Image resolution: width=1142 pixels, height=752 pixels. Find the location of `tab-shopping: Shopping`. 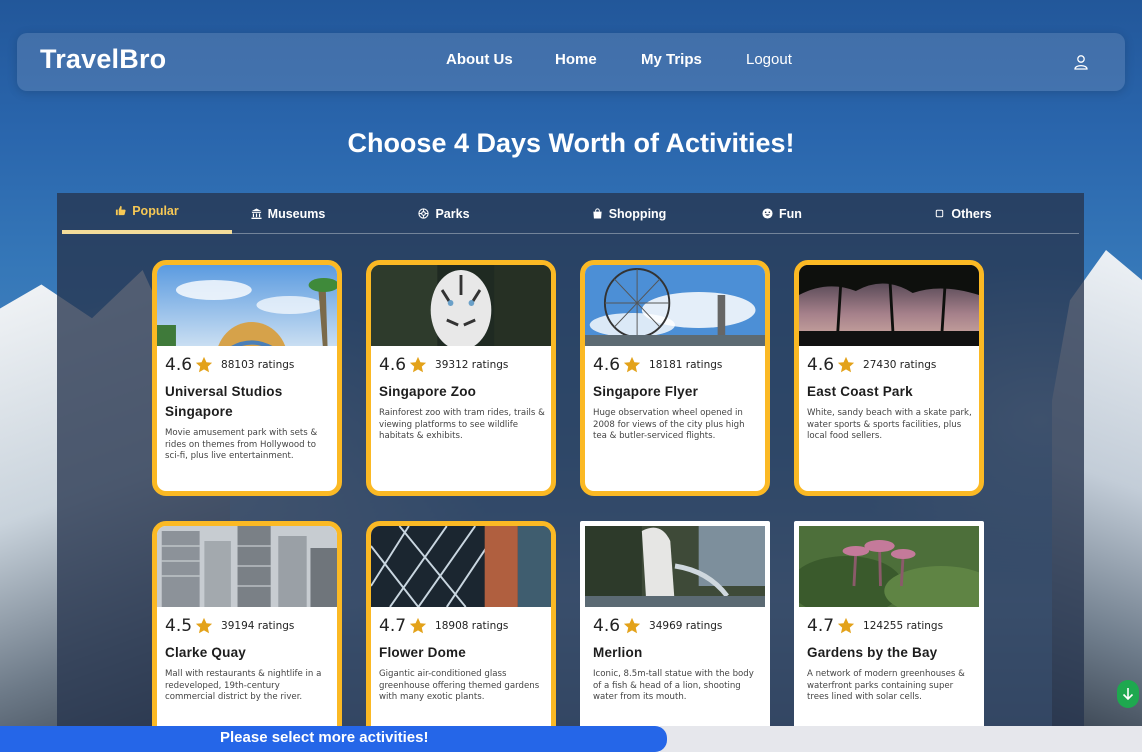

tab-shopping: Shopping is located at coordinates (629, 213).